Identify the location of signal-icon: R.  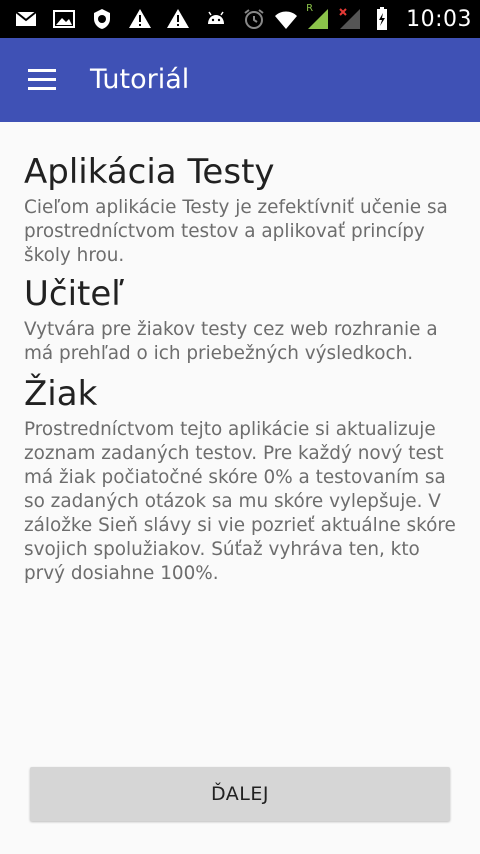
(318, 17).